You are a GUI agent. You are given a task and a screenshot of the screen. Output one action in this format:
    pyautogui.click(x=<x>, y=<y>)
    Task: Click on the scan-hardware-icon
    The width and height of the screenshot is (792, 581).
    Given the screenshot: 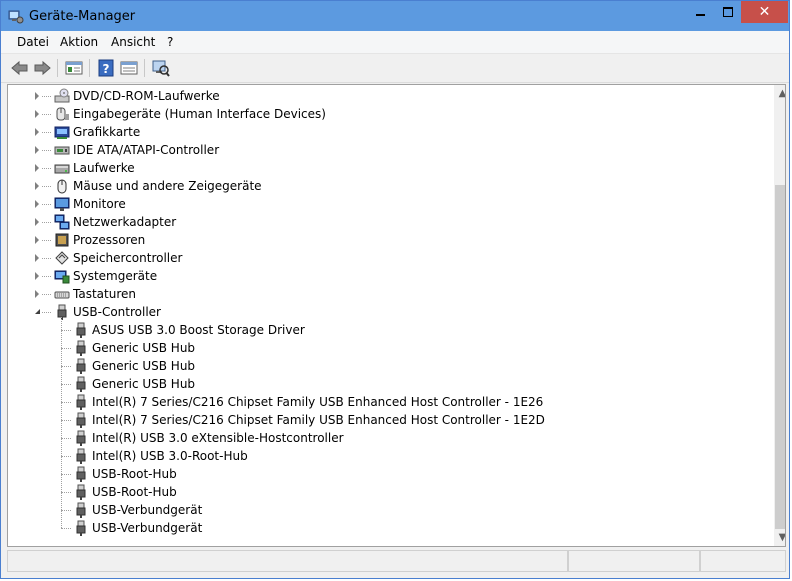 What is the action you would take?
    pyautogui.click(x=161, y=68)
    